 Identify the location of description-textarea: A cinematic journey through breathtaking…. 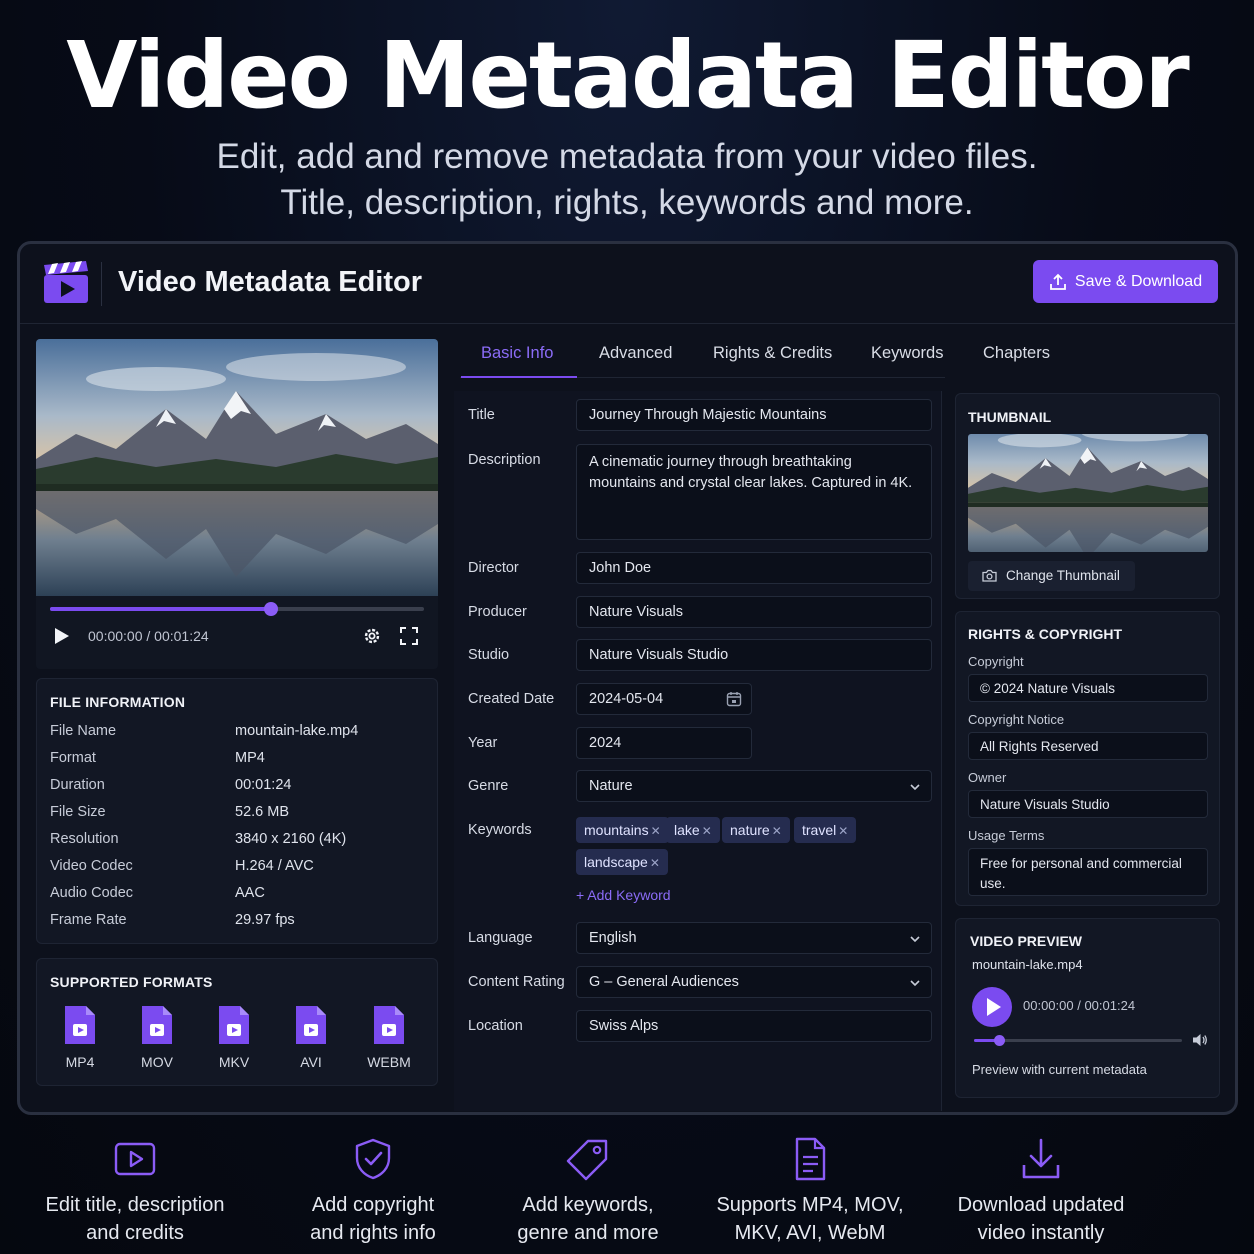
(754, 492).